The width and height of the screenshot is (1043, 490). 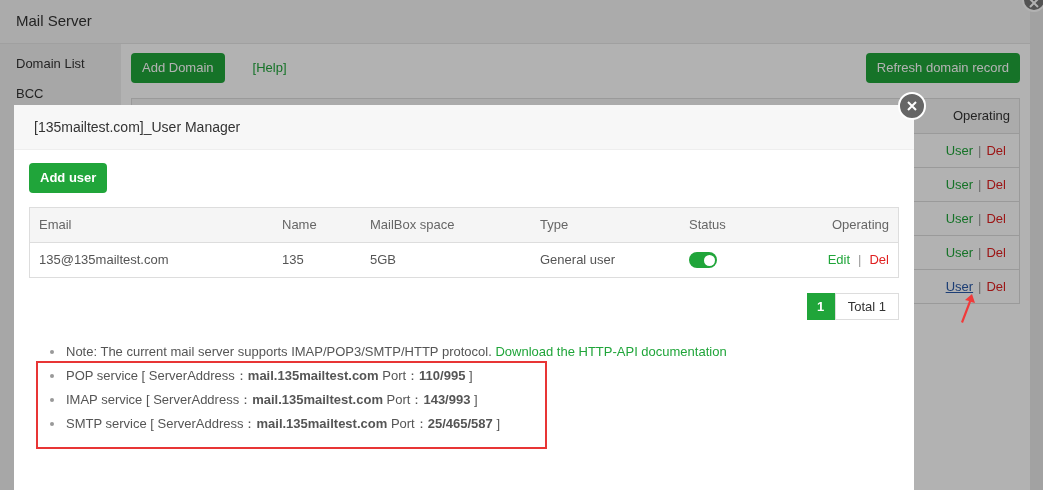 What do you see at coordinates (56, 225) in the screenshot?
I see `column-header: Email` at bounding box center [56, 225].